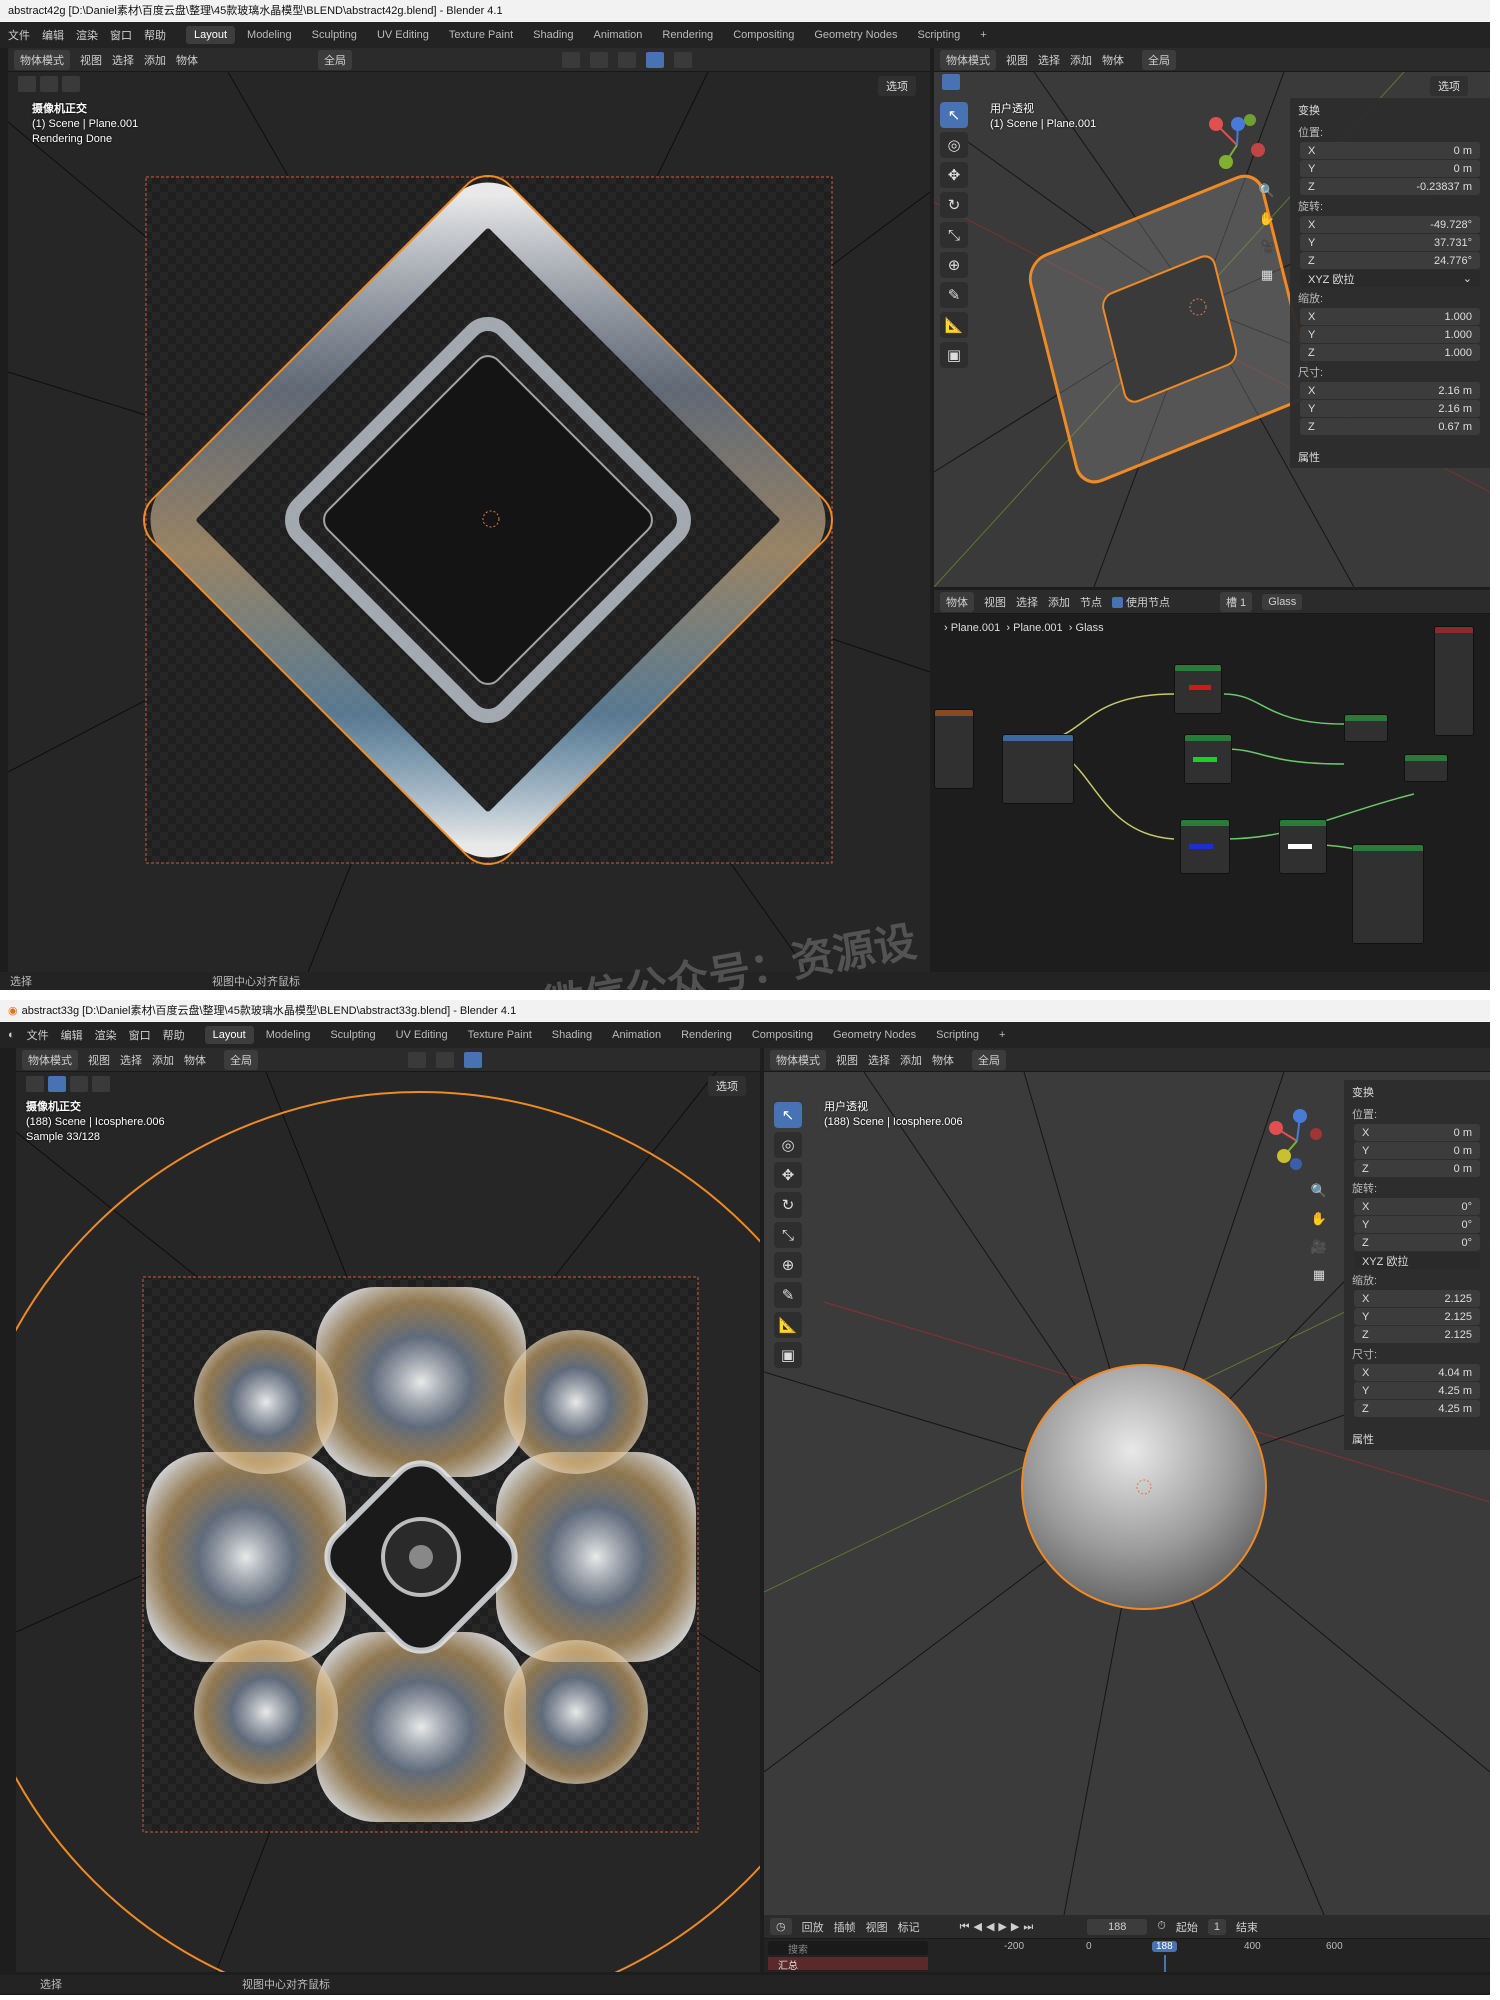  What do you see at coordinates (553, 35) in the screenshot?
I see `tab-shading: Shading` at bounding box center [553, 35].